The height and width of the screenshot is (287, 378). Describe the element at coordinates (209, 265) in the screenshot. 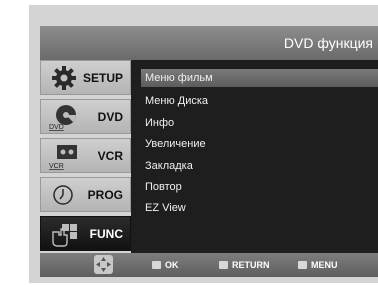

I see `bottom-hint-bar: OK RETURN MENU` at that location.